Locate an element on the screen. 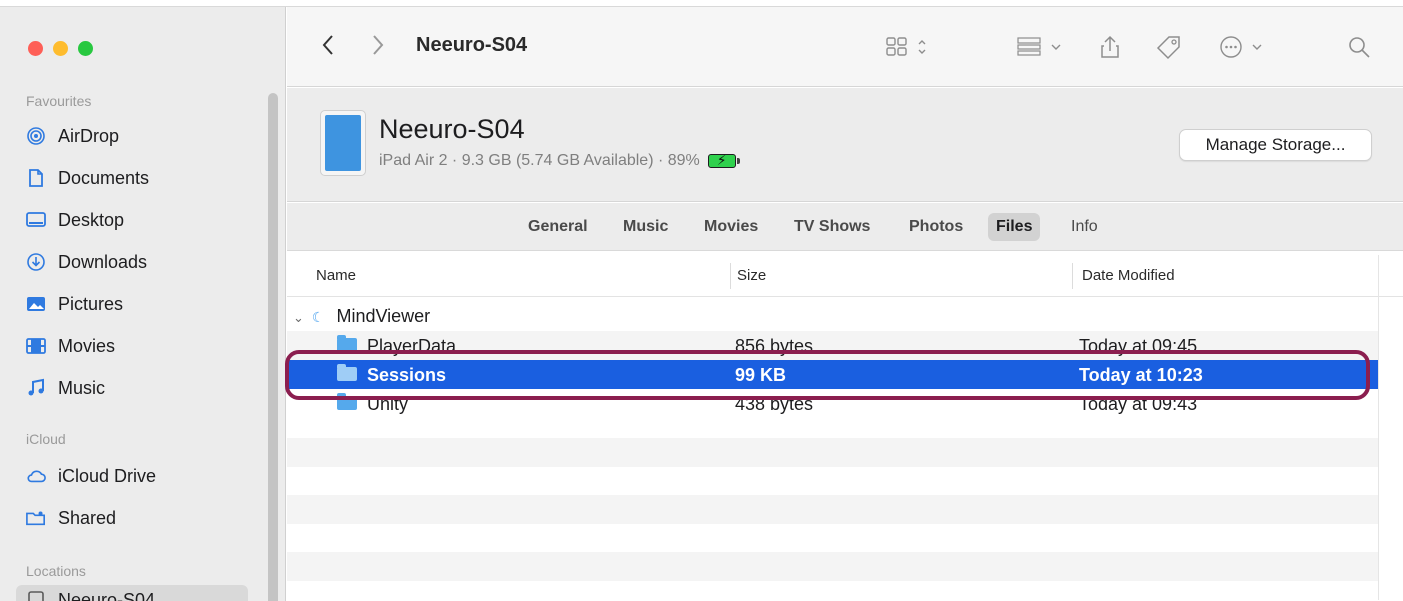  more-actions-icon is located at coordinates (1245, 47).